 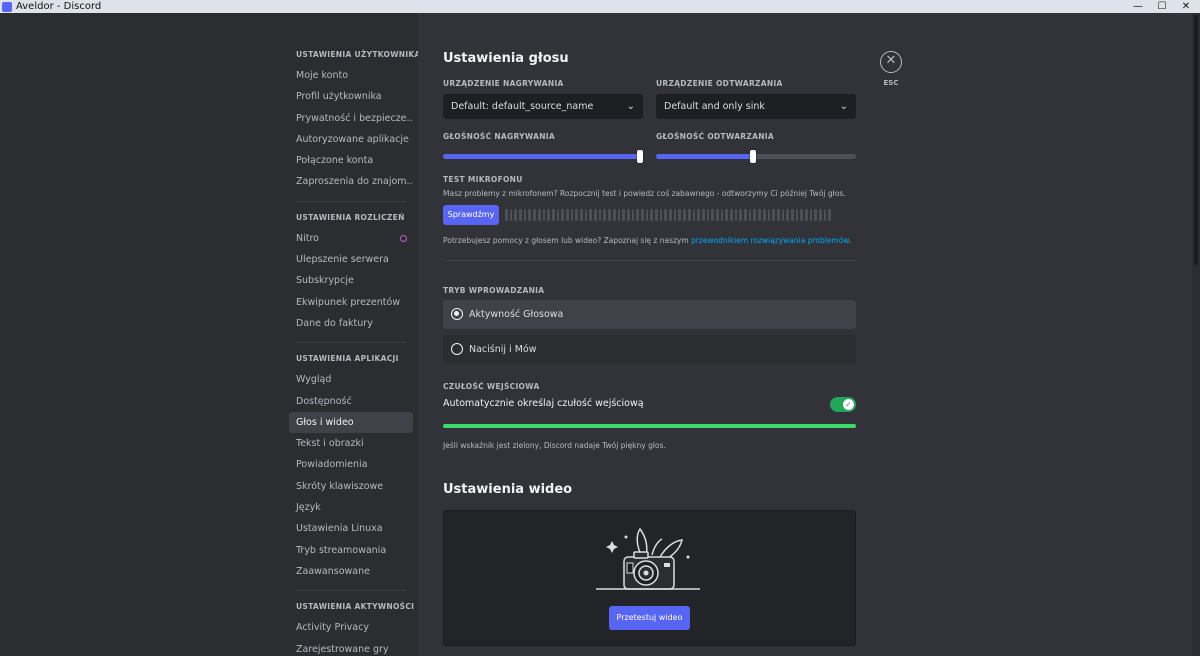 What do you see at coordinates (649, 349) in the screenshot?
I see `input-mode-push-to-talk: Naciśnij i Mów` at bounding box center [649, 349].